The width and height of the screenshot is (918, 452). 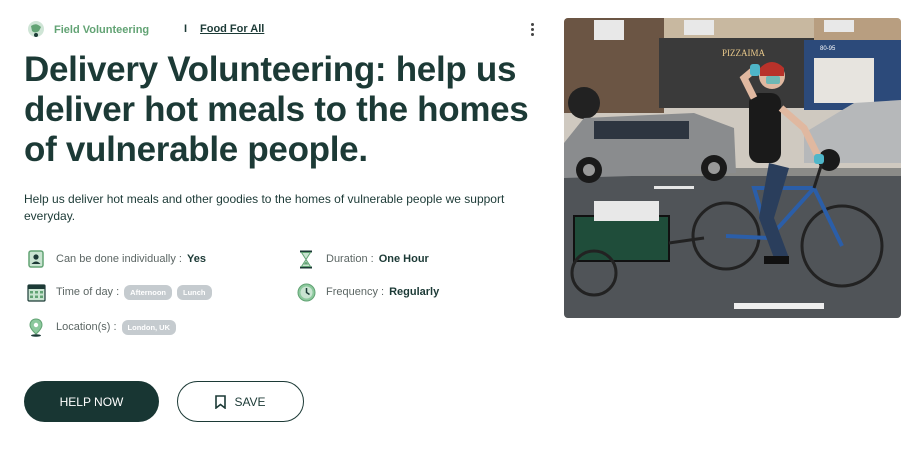 What do you see at coordinates (148, 292) in the screenshot?
I see `chip-afternoon: Afternoon` at bounding box center [148, 292].